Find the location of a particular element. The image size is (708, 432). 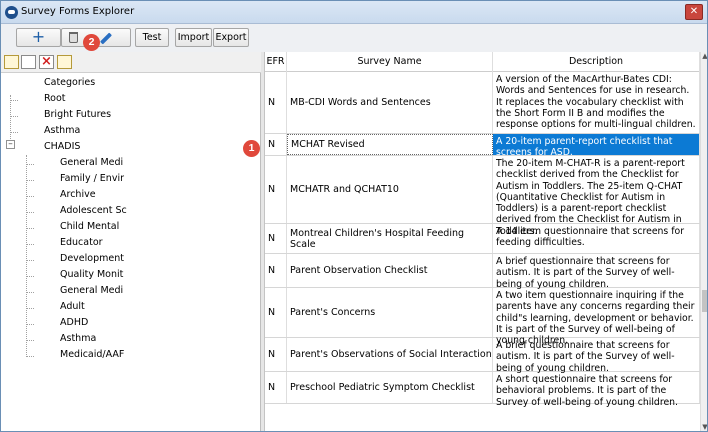

survey-name-cell: Parent Observation Checklist is located at coordinates (390, 270).